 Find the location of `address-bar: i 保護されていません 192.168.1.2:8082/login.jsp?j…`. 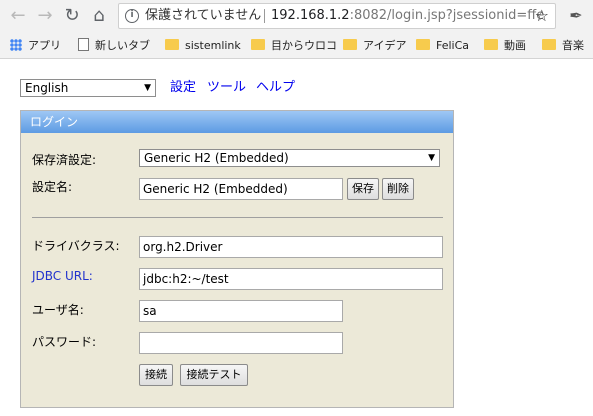

address-bar: i 保護されていません 192.168.1.2:8082/login.jsp?j… is located at coordinates (337, 16).